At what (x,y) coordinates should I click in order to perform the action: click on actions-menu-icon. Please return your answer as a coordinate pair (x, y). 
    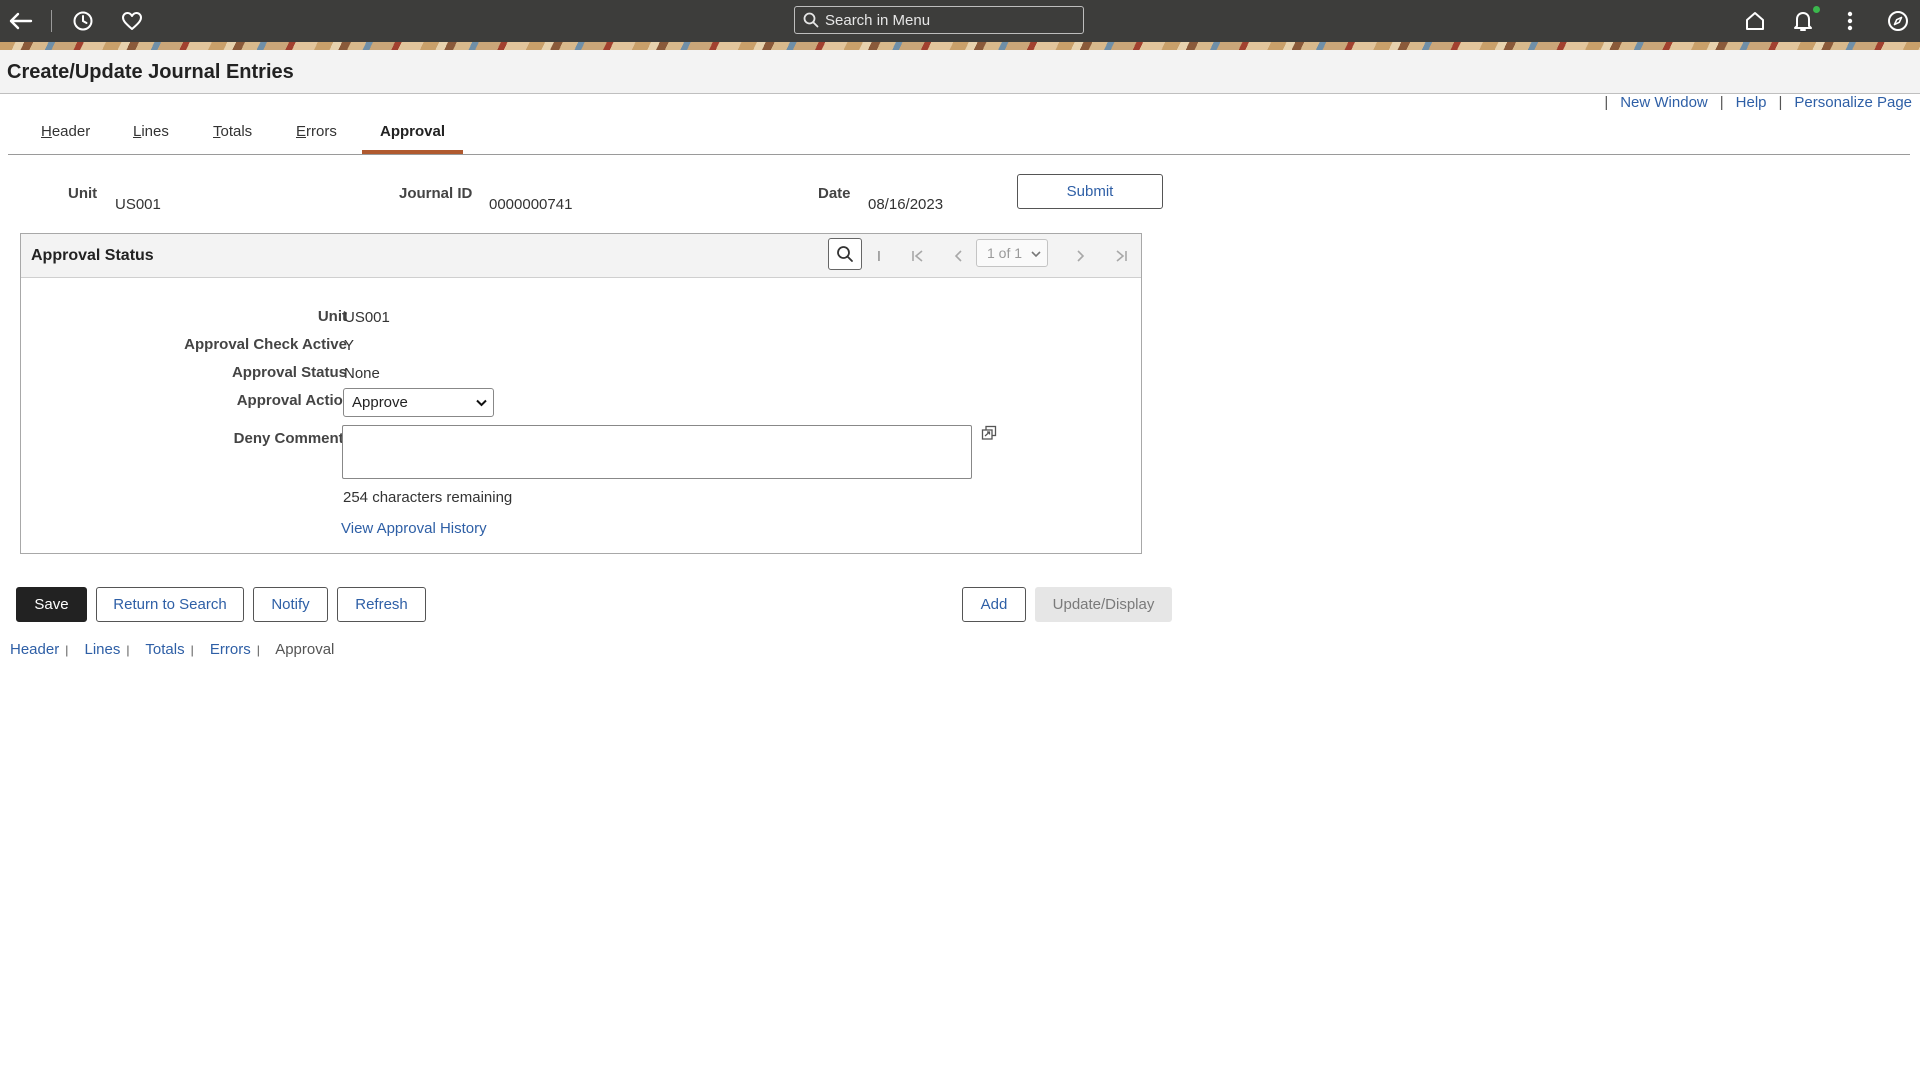
    Looking at the image, I should click on (1850, 21).